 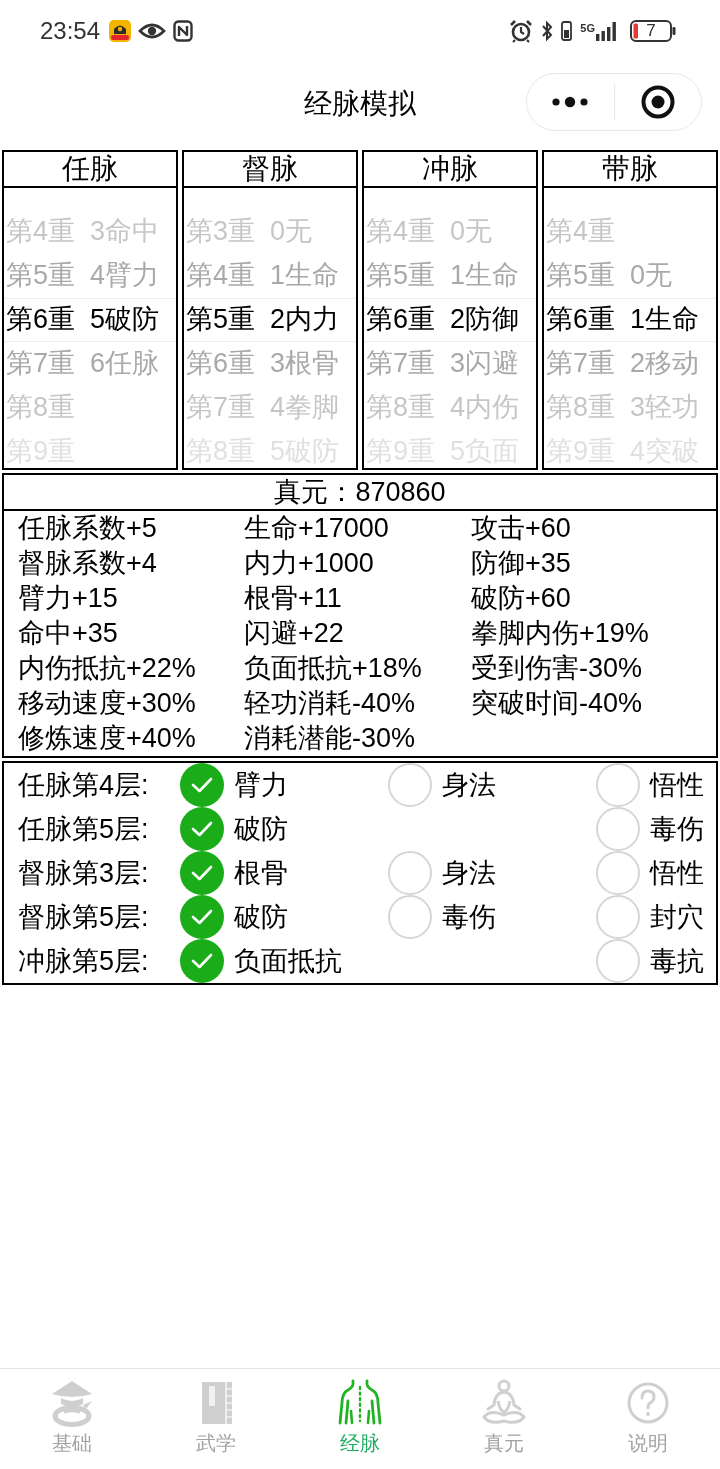 I want to click on target-icon, so click(x=657, y=102).